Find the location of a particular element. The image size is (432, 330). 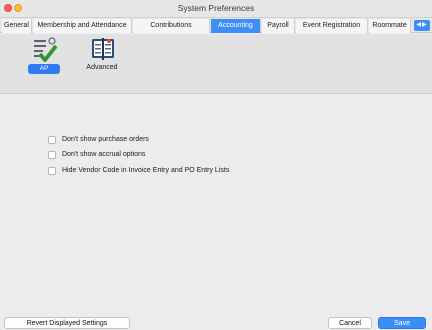

tab-event-registration: Event Registration is located at coordinates (332, 26).